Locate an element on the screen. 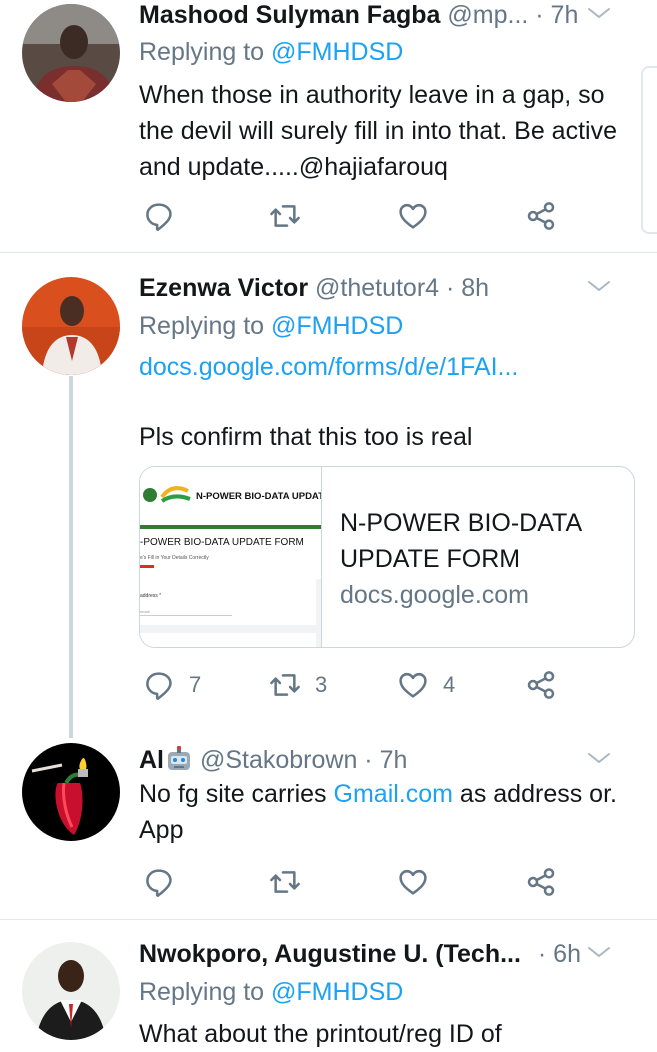  card-domain: docs.google.com is located at coordinates (435, 595).